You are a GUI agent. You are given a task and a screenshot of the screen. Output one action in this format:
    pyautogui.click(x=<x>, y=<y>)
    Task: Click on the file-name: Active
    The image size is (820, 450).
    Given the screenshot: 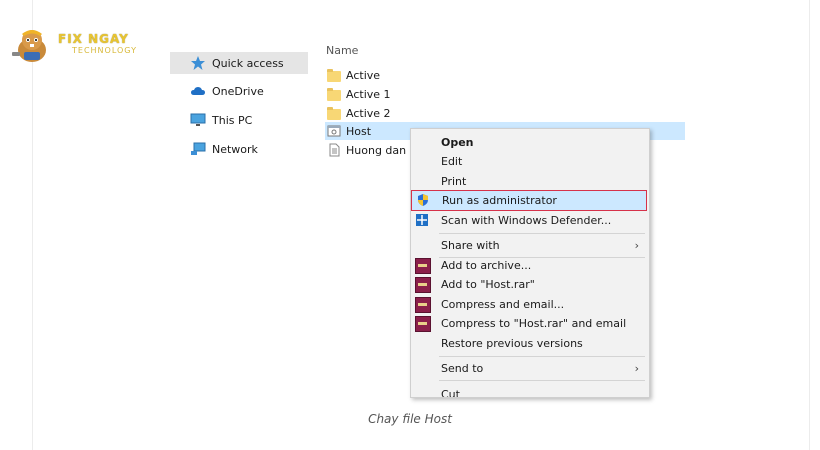 What is the action you would take?
    pyautogui.click(x=363, y=75)
    